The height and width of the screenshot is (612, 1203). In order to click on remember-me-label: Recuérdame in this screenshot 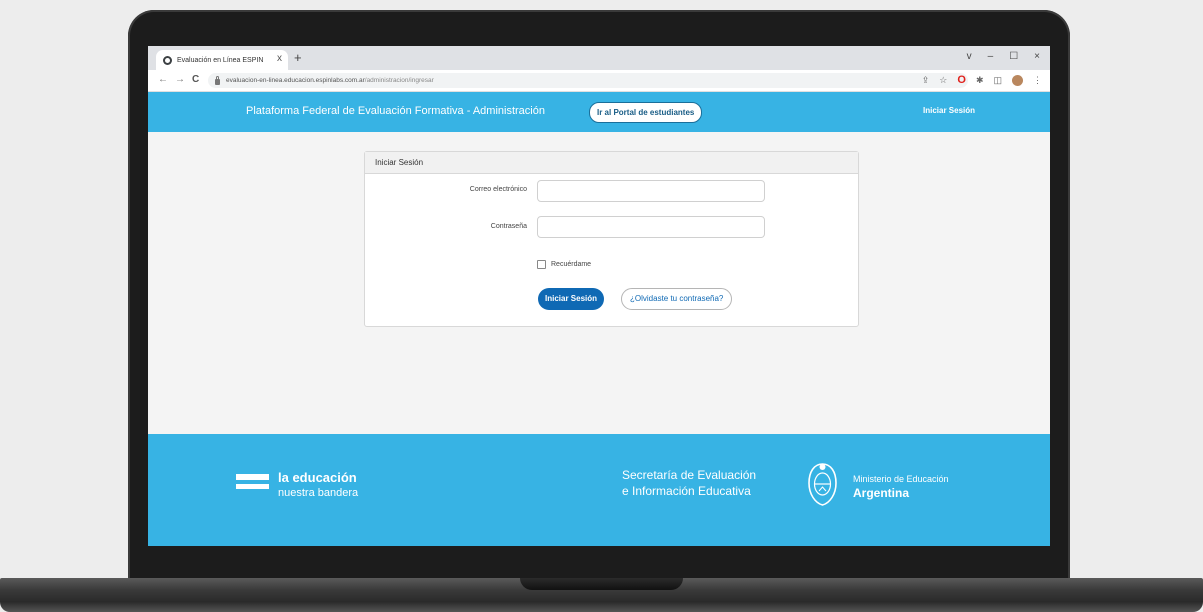, I will do `click(571, 264)`.